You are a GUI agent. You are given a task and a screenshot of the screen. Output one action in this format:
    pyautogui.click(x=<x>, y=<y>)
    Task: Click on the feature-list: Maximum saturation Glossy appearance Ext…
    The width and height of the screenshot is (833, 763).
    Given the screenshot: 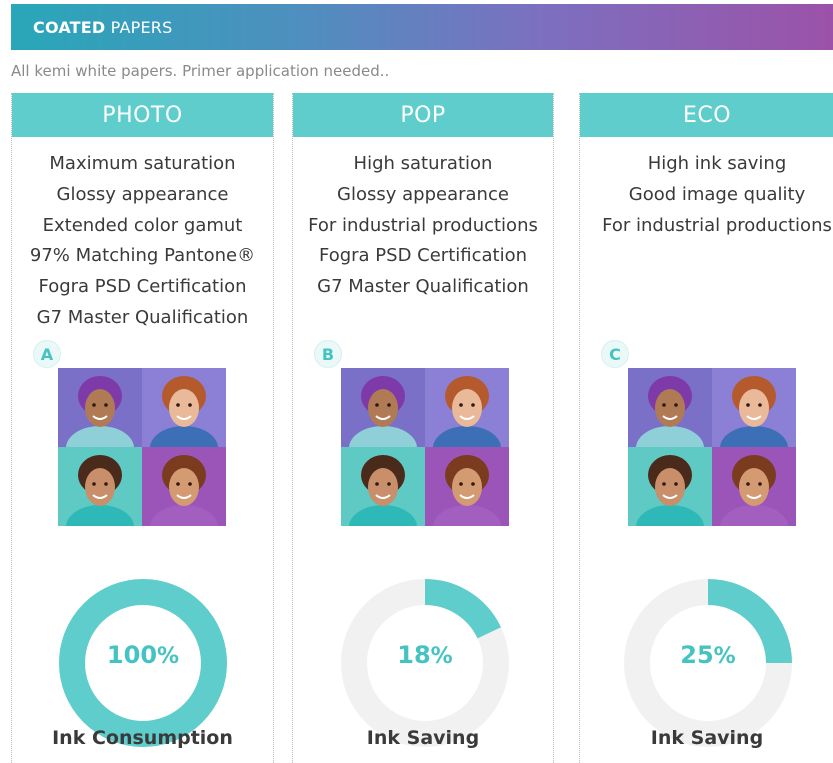 What is the action you would take?
    pyautogui.click(x=146, y=241)
    